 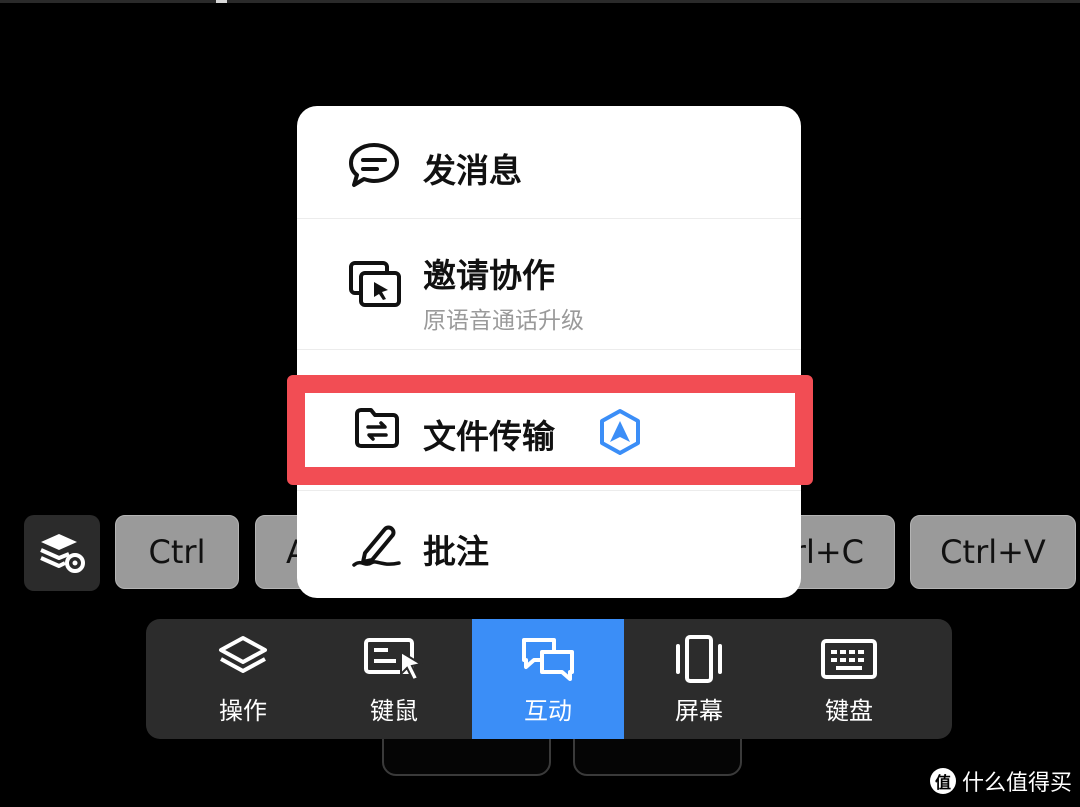 I want to click on key-ctrl: Ctrl, so click(x=177, y=552).